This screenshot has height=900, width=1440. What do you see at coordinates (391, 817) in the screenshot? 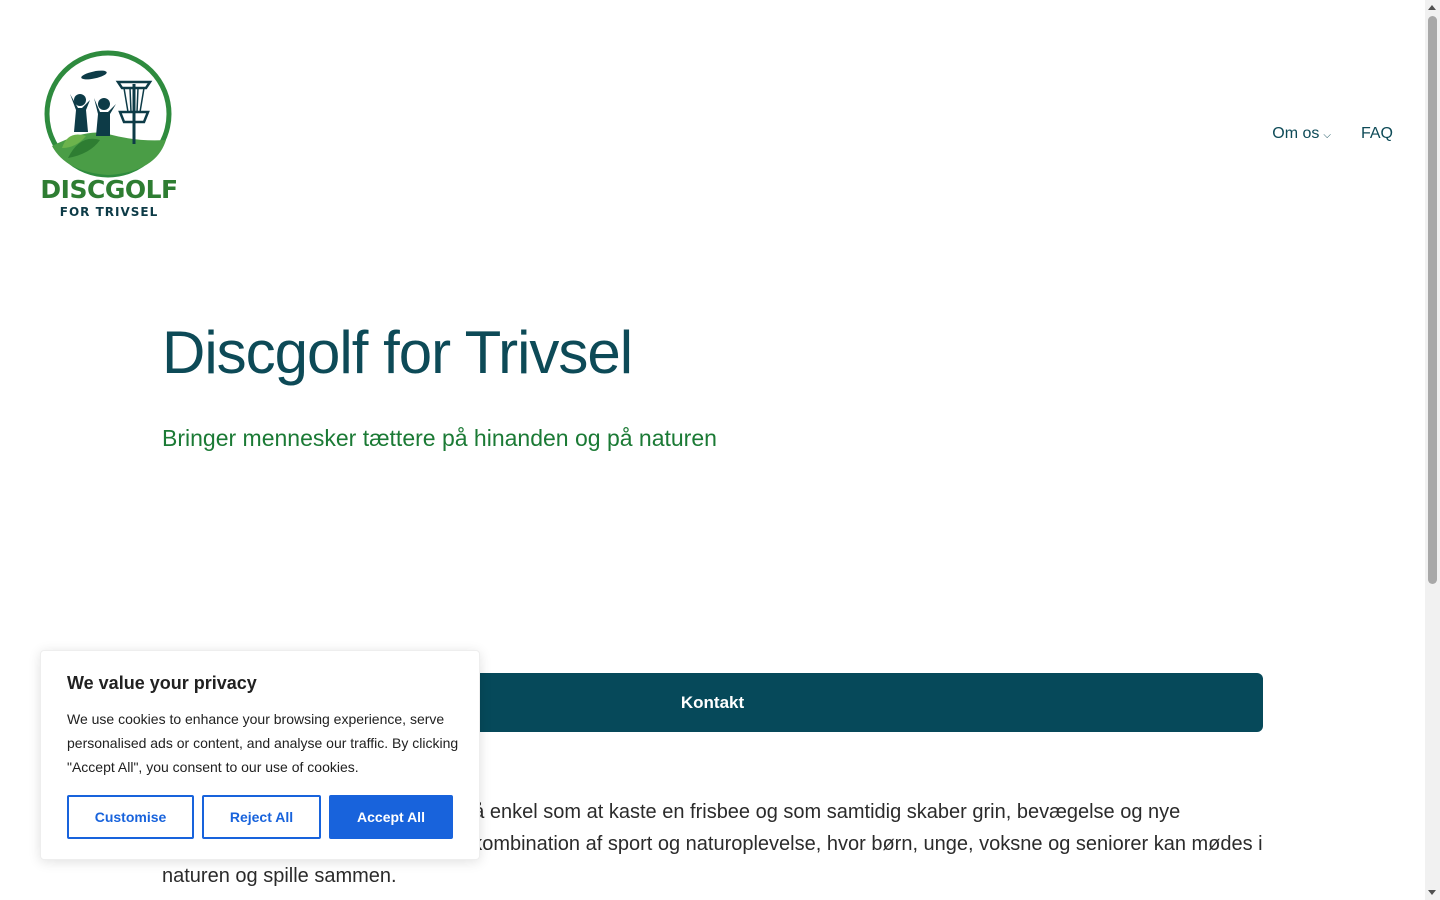
I see `accept-all-button: Accept All` at bounding box center [391, 817].